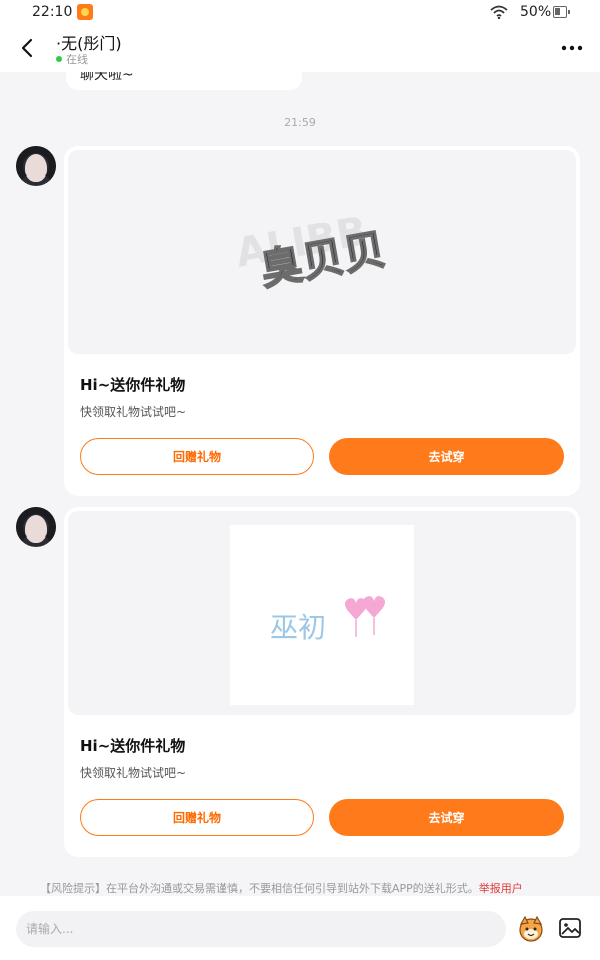  Describe the element at coordinates (572, 48) in the screenshot. I see `more-options-icon` at that location.